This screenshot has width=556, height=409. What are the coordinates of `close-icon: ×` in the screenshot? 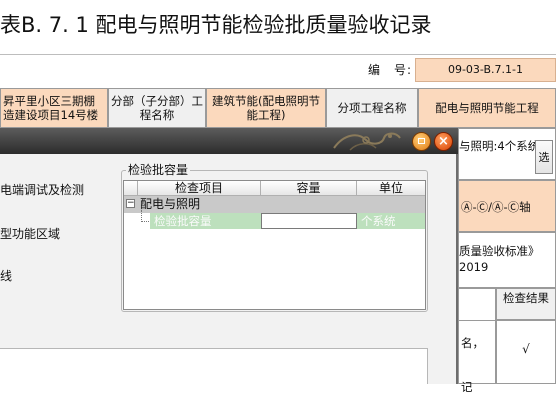 It's located at (443, 141).